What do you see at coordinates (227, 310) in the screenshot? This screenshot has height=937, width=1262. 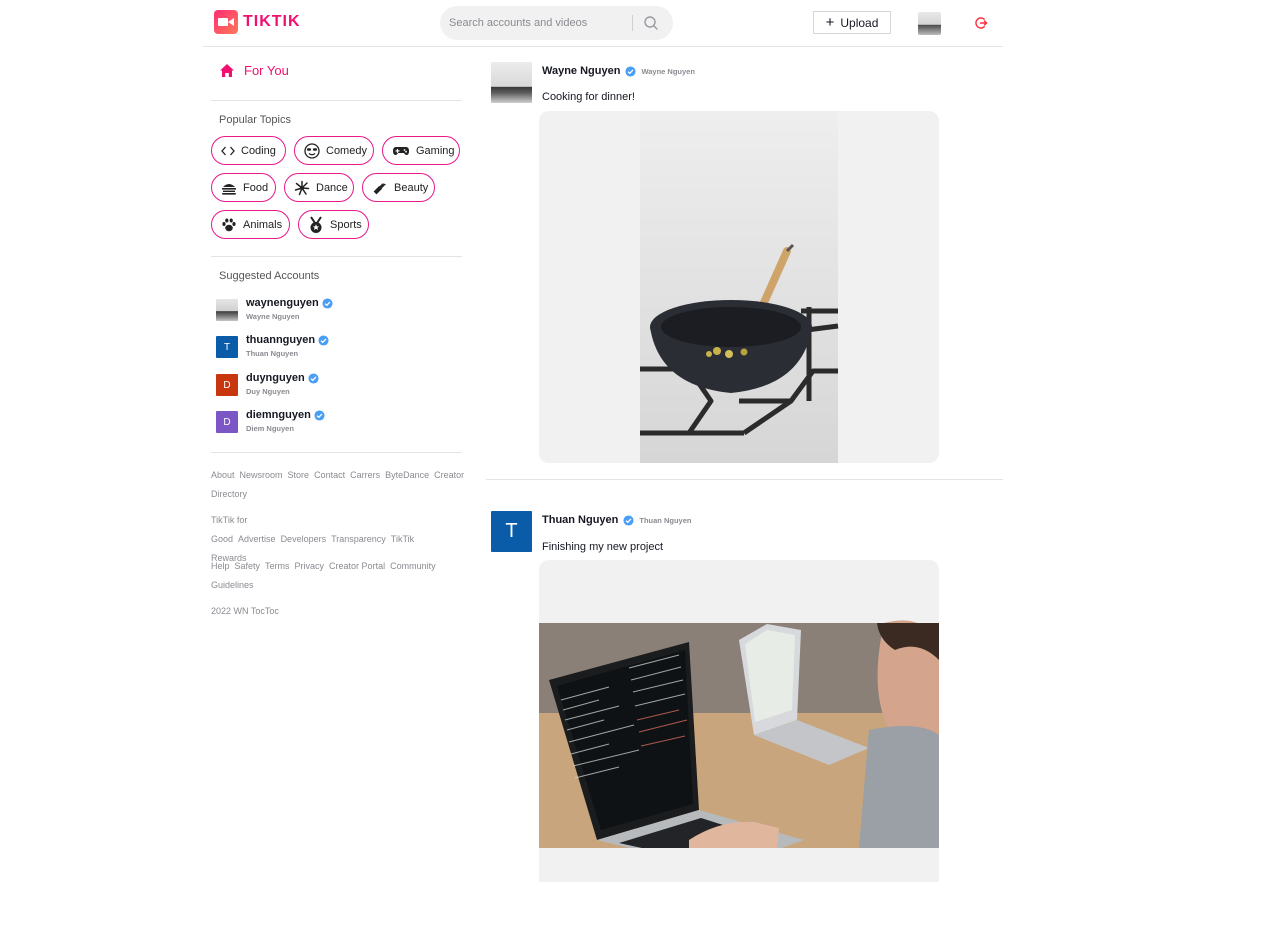 I see `avatar` at bounding box center [227, 310].